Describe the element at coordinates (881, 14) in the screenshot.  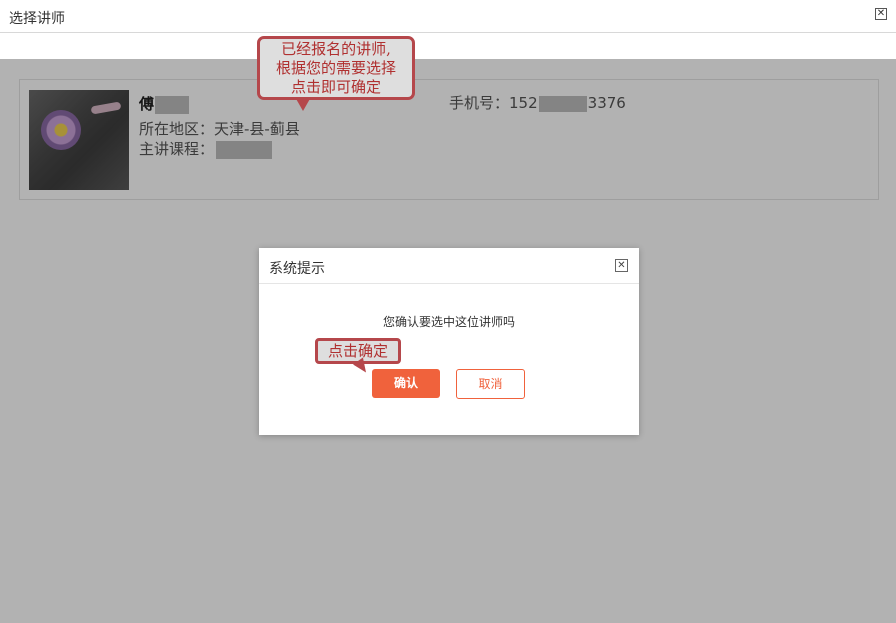
I see `window-close-icon: ✕` at that location.